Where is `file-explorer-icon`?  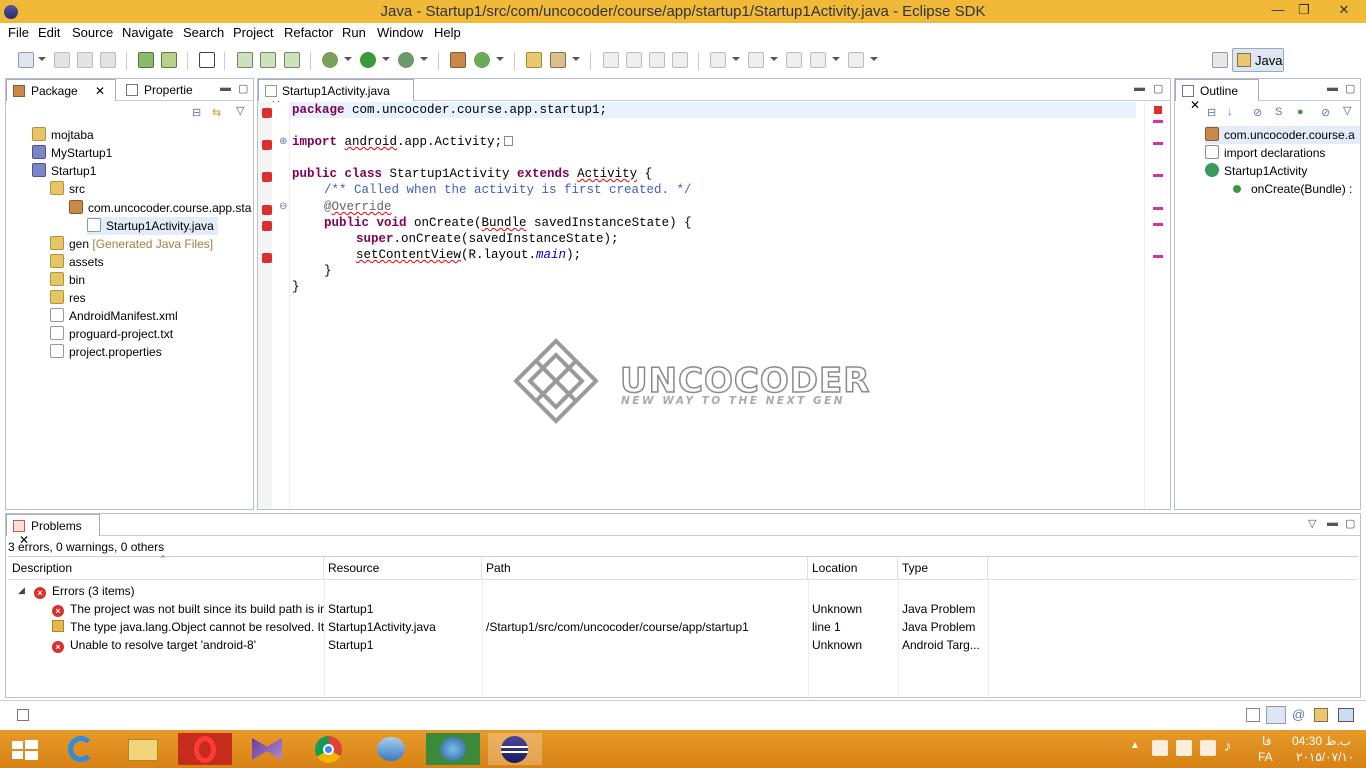
file-explorer-icon is located at coordinates (143, 749).